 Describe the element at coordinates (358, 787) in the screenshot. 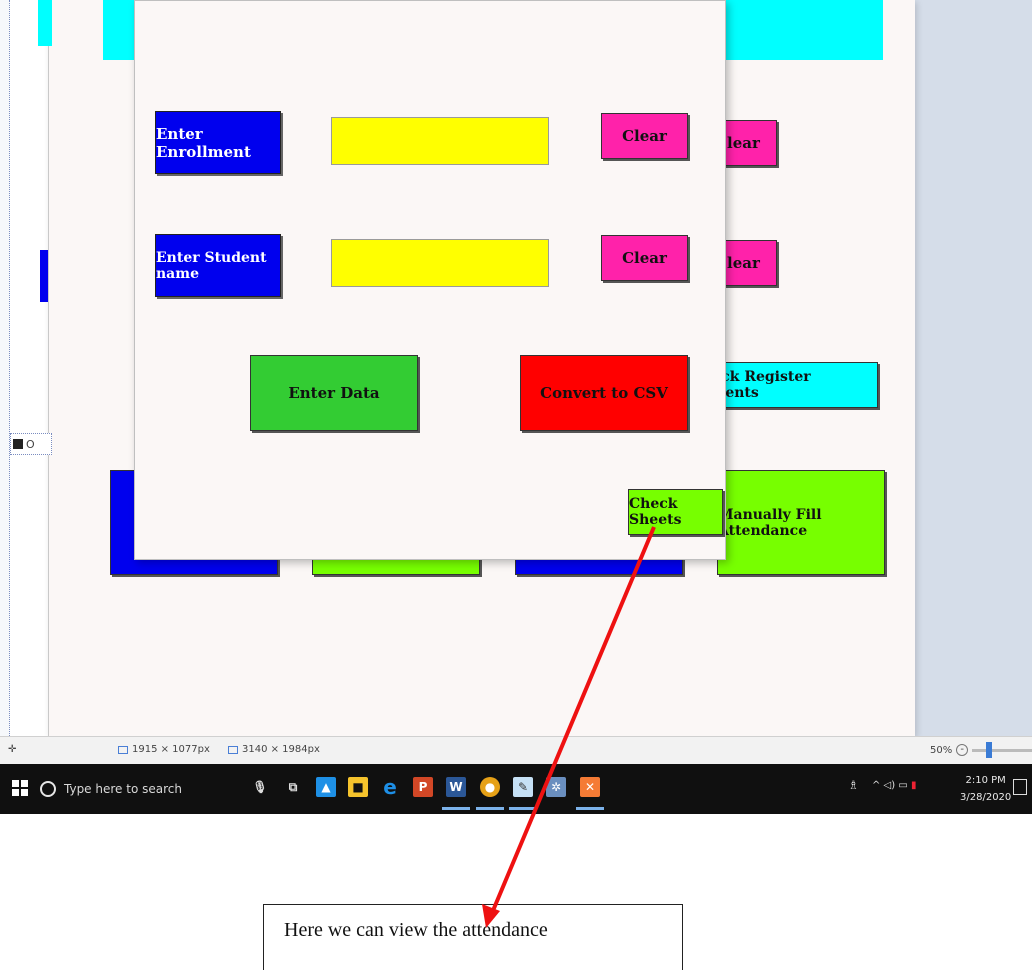

I see `file-explorer-icon: ■` at that location.